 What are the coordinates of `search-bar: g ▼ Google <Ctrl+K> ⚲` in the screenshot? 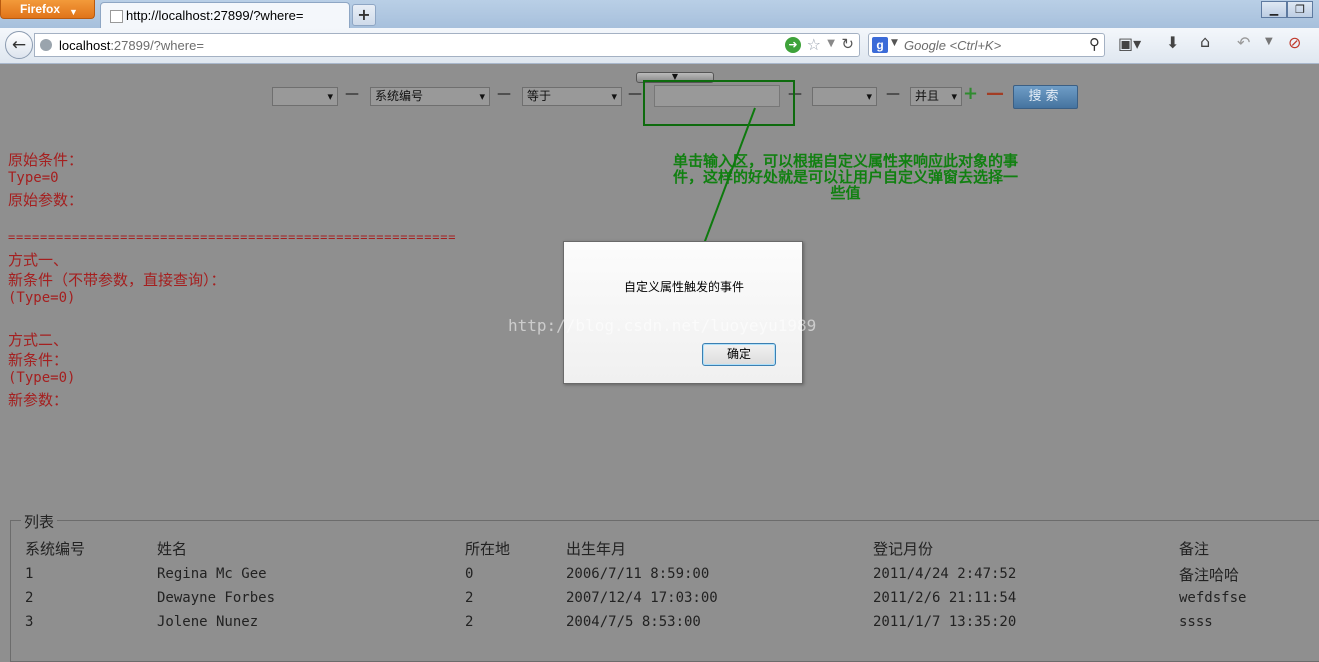 It's located at (986, 45).